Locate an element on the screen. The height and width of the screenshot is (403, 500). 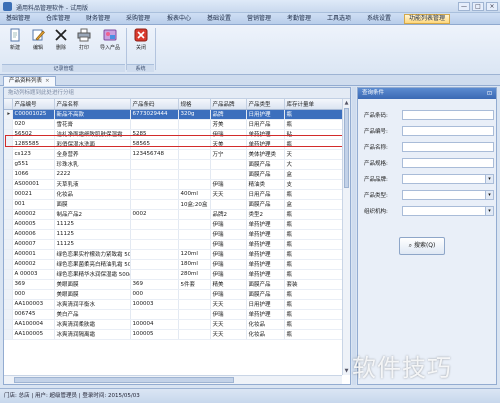
table-cell: 120ml is located at coordinates (194, 254).